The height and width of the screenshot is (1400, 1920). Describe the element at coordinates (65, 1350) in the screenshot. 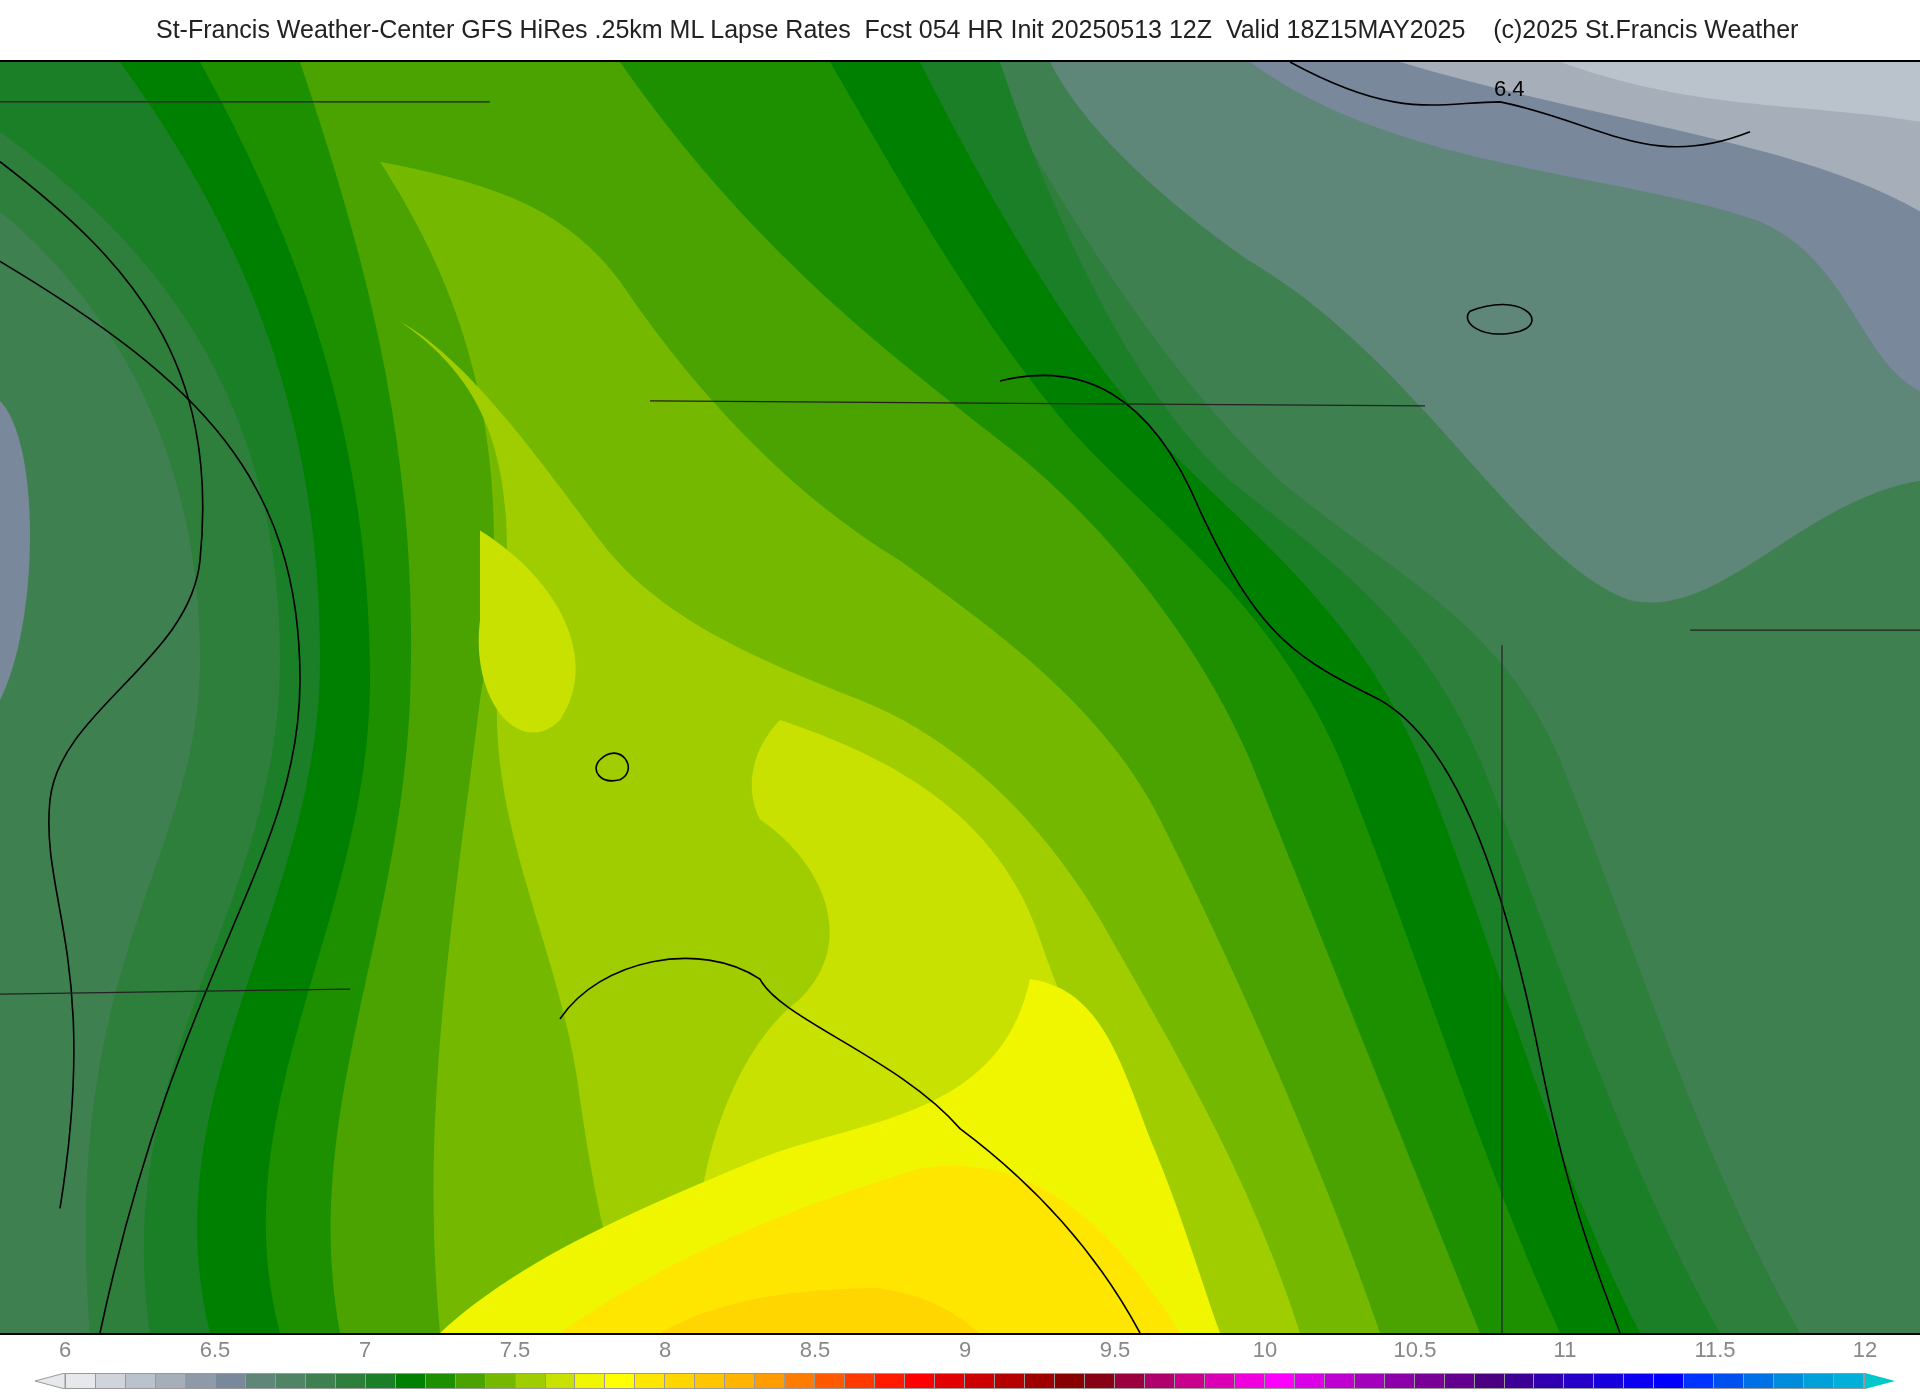

I see `scale-tick-label: 6` at that location.